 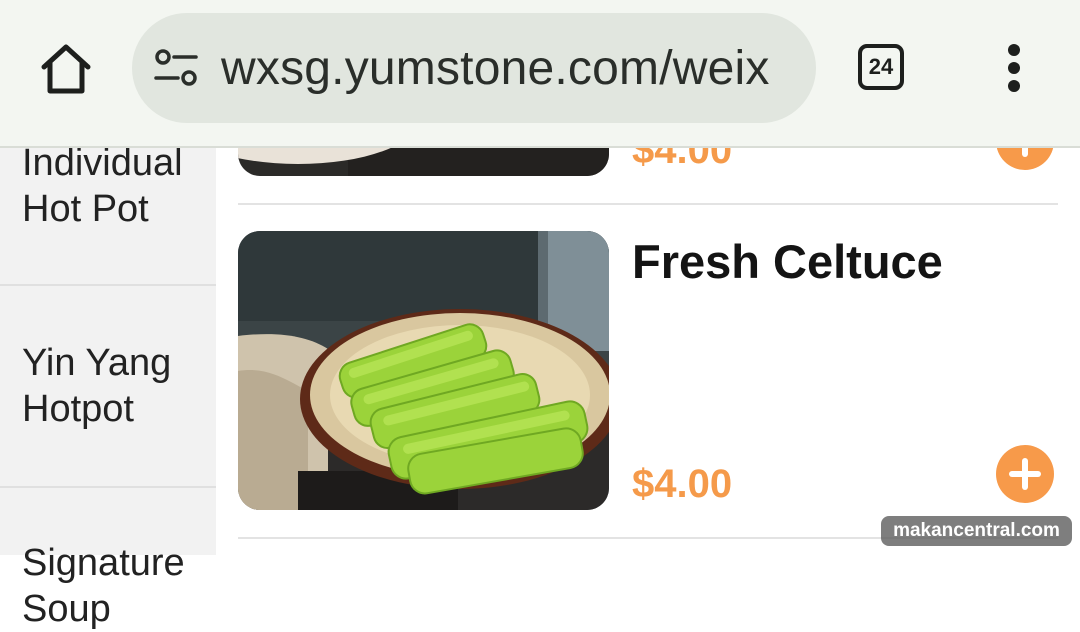 What do you see at coordinates (1025, 474) in the screenshot?
I see `add-to-cart-button` at bounding box center [1025, 474].